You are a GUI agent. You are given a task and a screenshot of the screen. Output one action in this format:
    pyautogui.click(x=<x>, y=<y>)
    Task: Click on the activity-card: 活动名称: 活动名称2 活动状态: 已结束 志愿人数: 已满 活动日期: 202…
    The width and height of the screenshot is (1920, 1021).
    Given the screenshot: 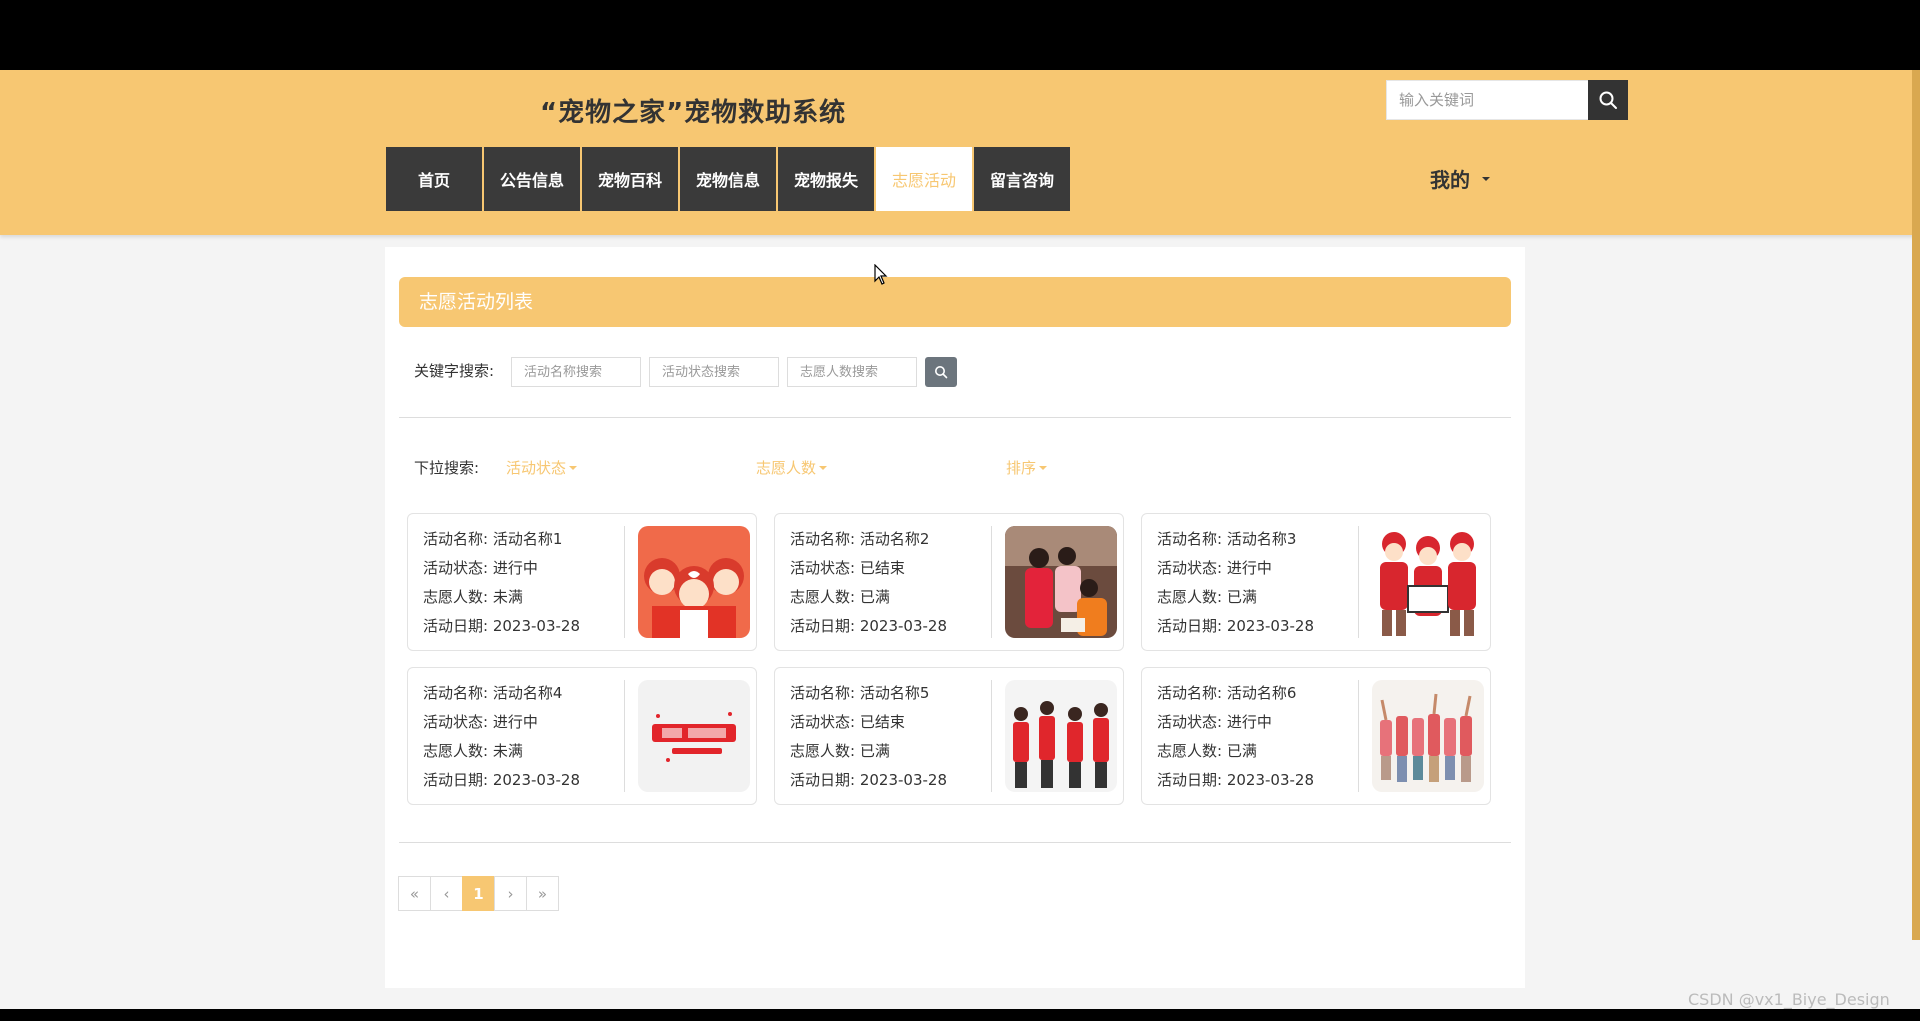 What is the action you would take?
    pyautogui.click(x=949, y=582)
    